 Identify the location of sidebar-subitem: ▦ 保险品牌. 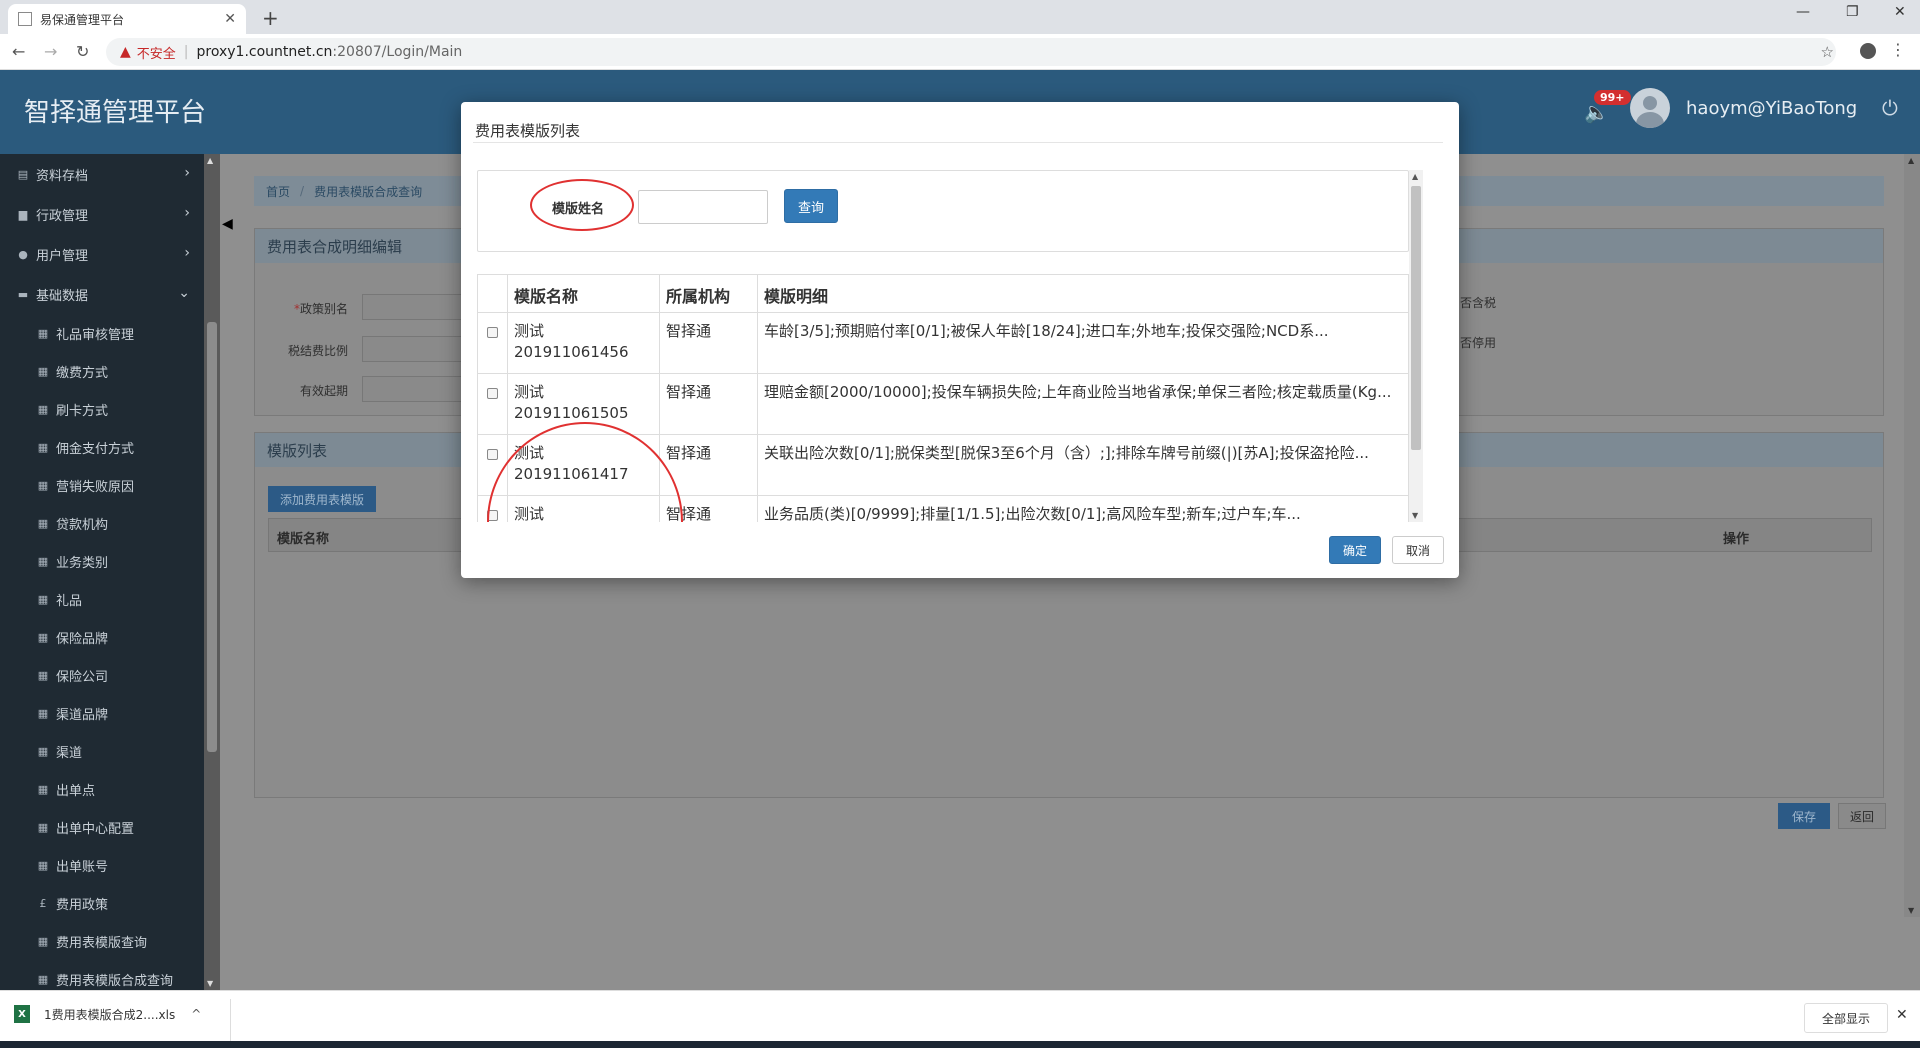
(102, 637).